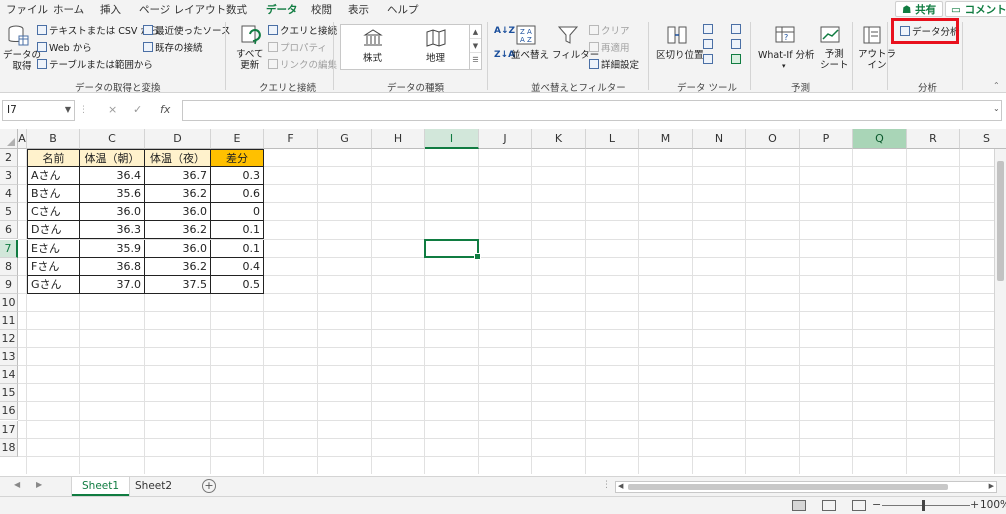  I want to click on existing-connections-button: 既存の接続, so click(173, 48).